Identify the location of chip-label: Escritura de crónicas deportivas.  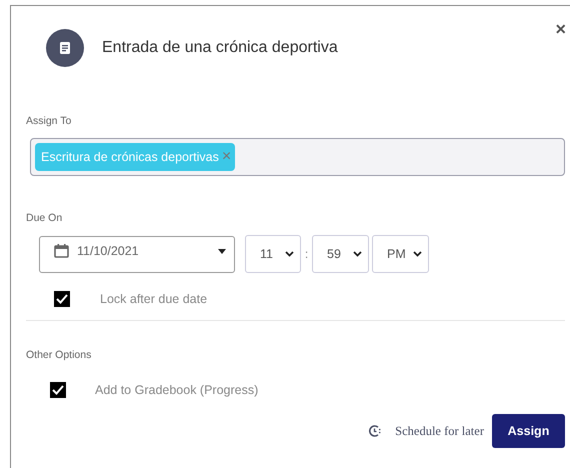
(130, 157).